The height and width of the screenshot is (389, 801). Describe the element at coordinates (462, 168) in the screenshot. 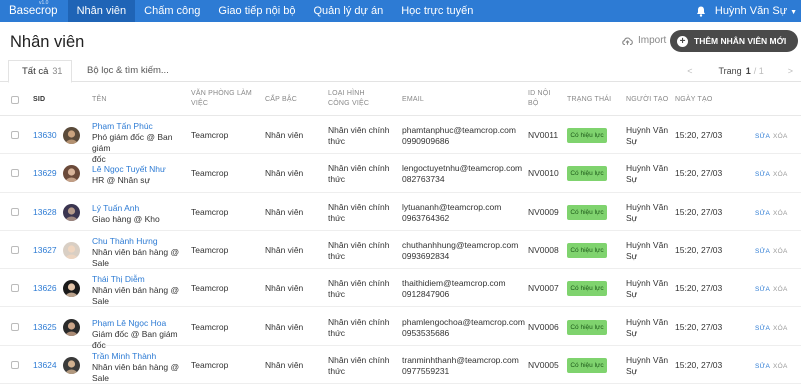

I see `email: lengoctuyetnhu@teamcrop.com` at that location.